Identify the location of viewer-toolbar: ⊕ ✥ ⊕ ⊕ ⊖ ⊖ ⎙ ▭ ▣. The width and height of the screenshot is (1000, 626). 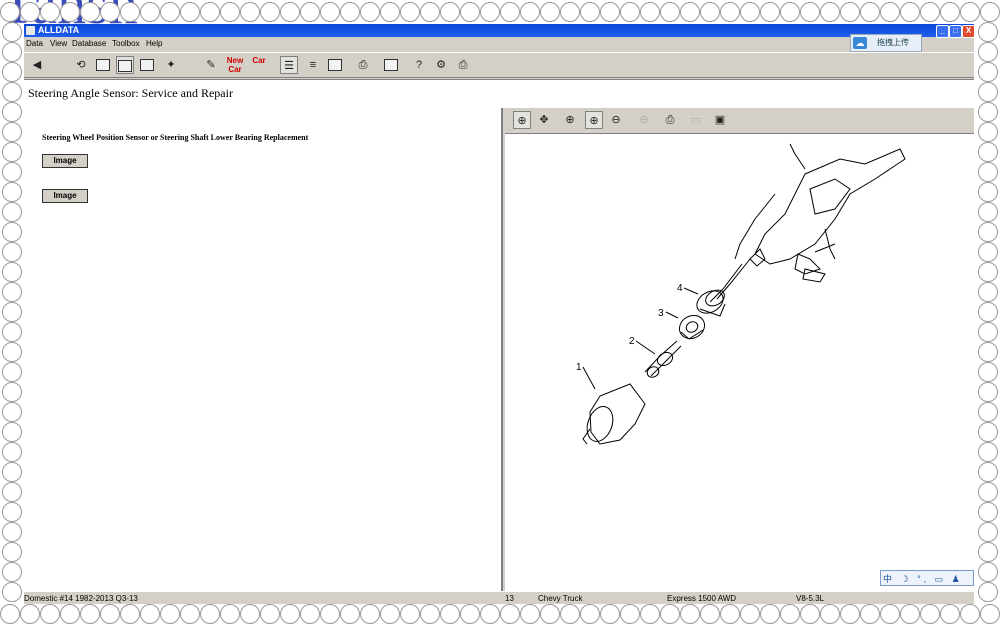
(739, 121).